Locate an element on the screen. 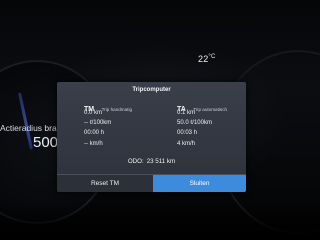  odometer: ODO: 23 511 km is located at coordinates (151, 161).